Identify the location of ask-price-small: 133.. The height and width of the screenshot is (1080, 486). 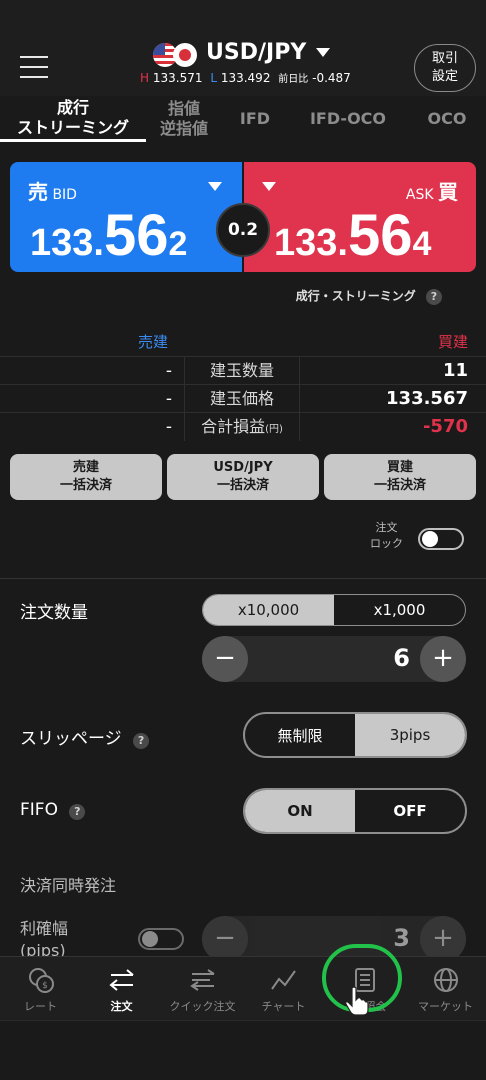
(311, 243).